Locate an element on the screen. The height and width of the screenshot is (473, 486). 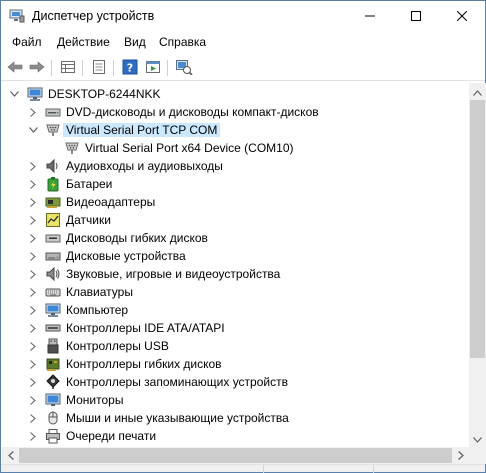
help-button: ? is located at coordinates (130, 68).